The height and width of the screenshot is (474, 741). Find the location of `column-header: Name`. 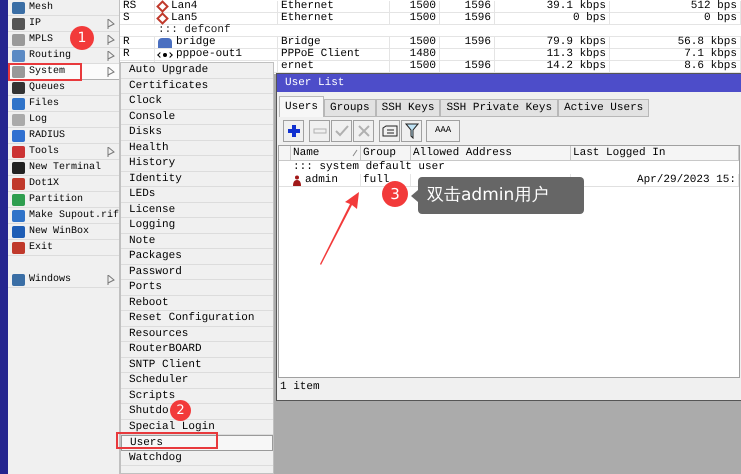

column-header: Name is located at coordinates (326, 153).